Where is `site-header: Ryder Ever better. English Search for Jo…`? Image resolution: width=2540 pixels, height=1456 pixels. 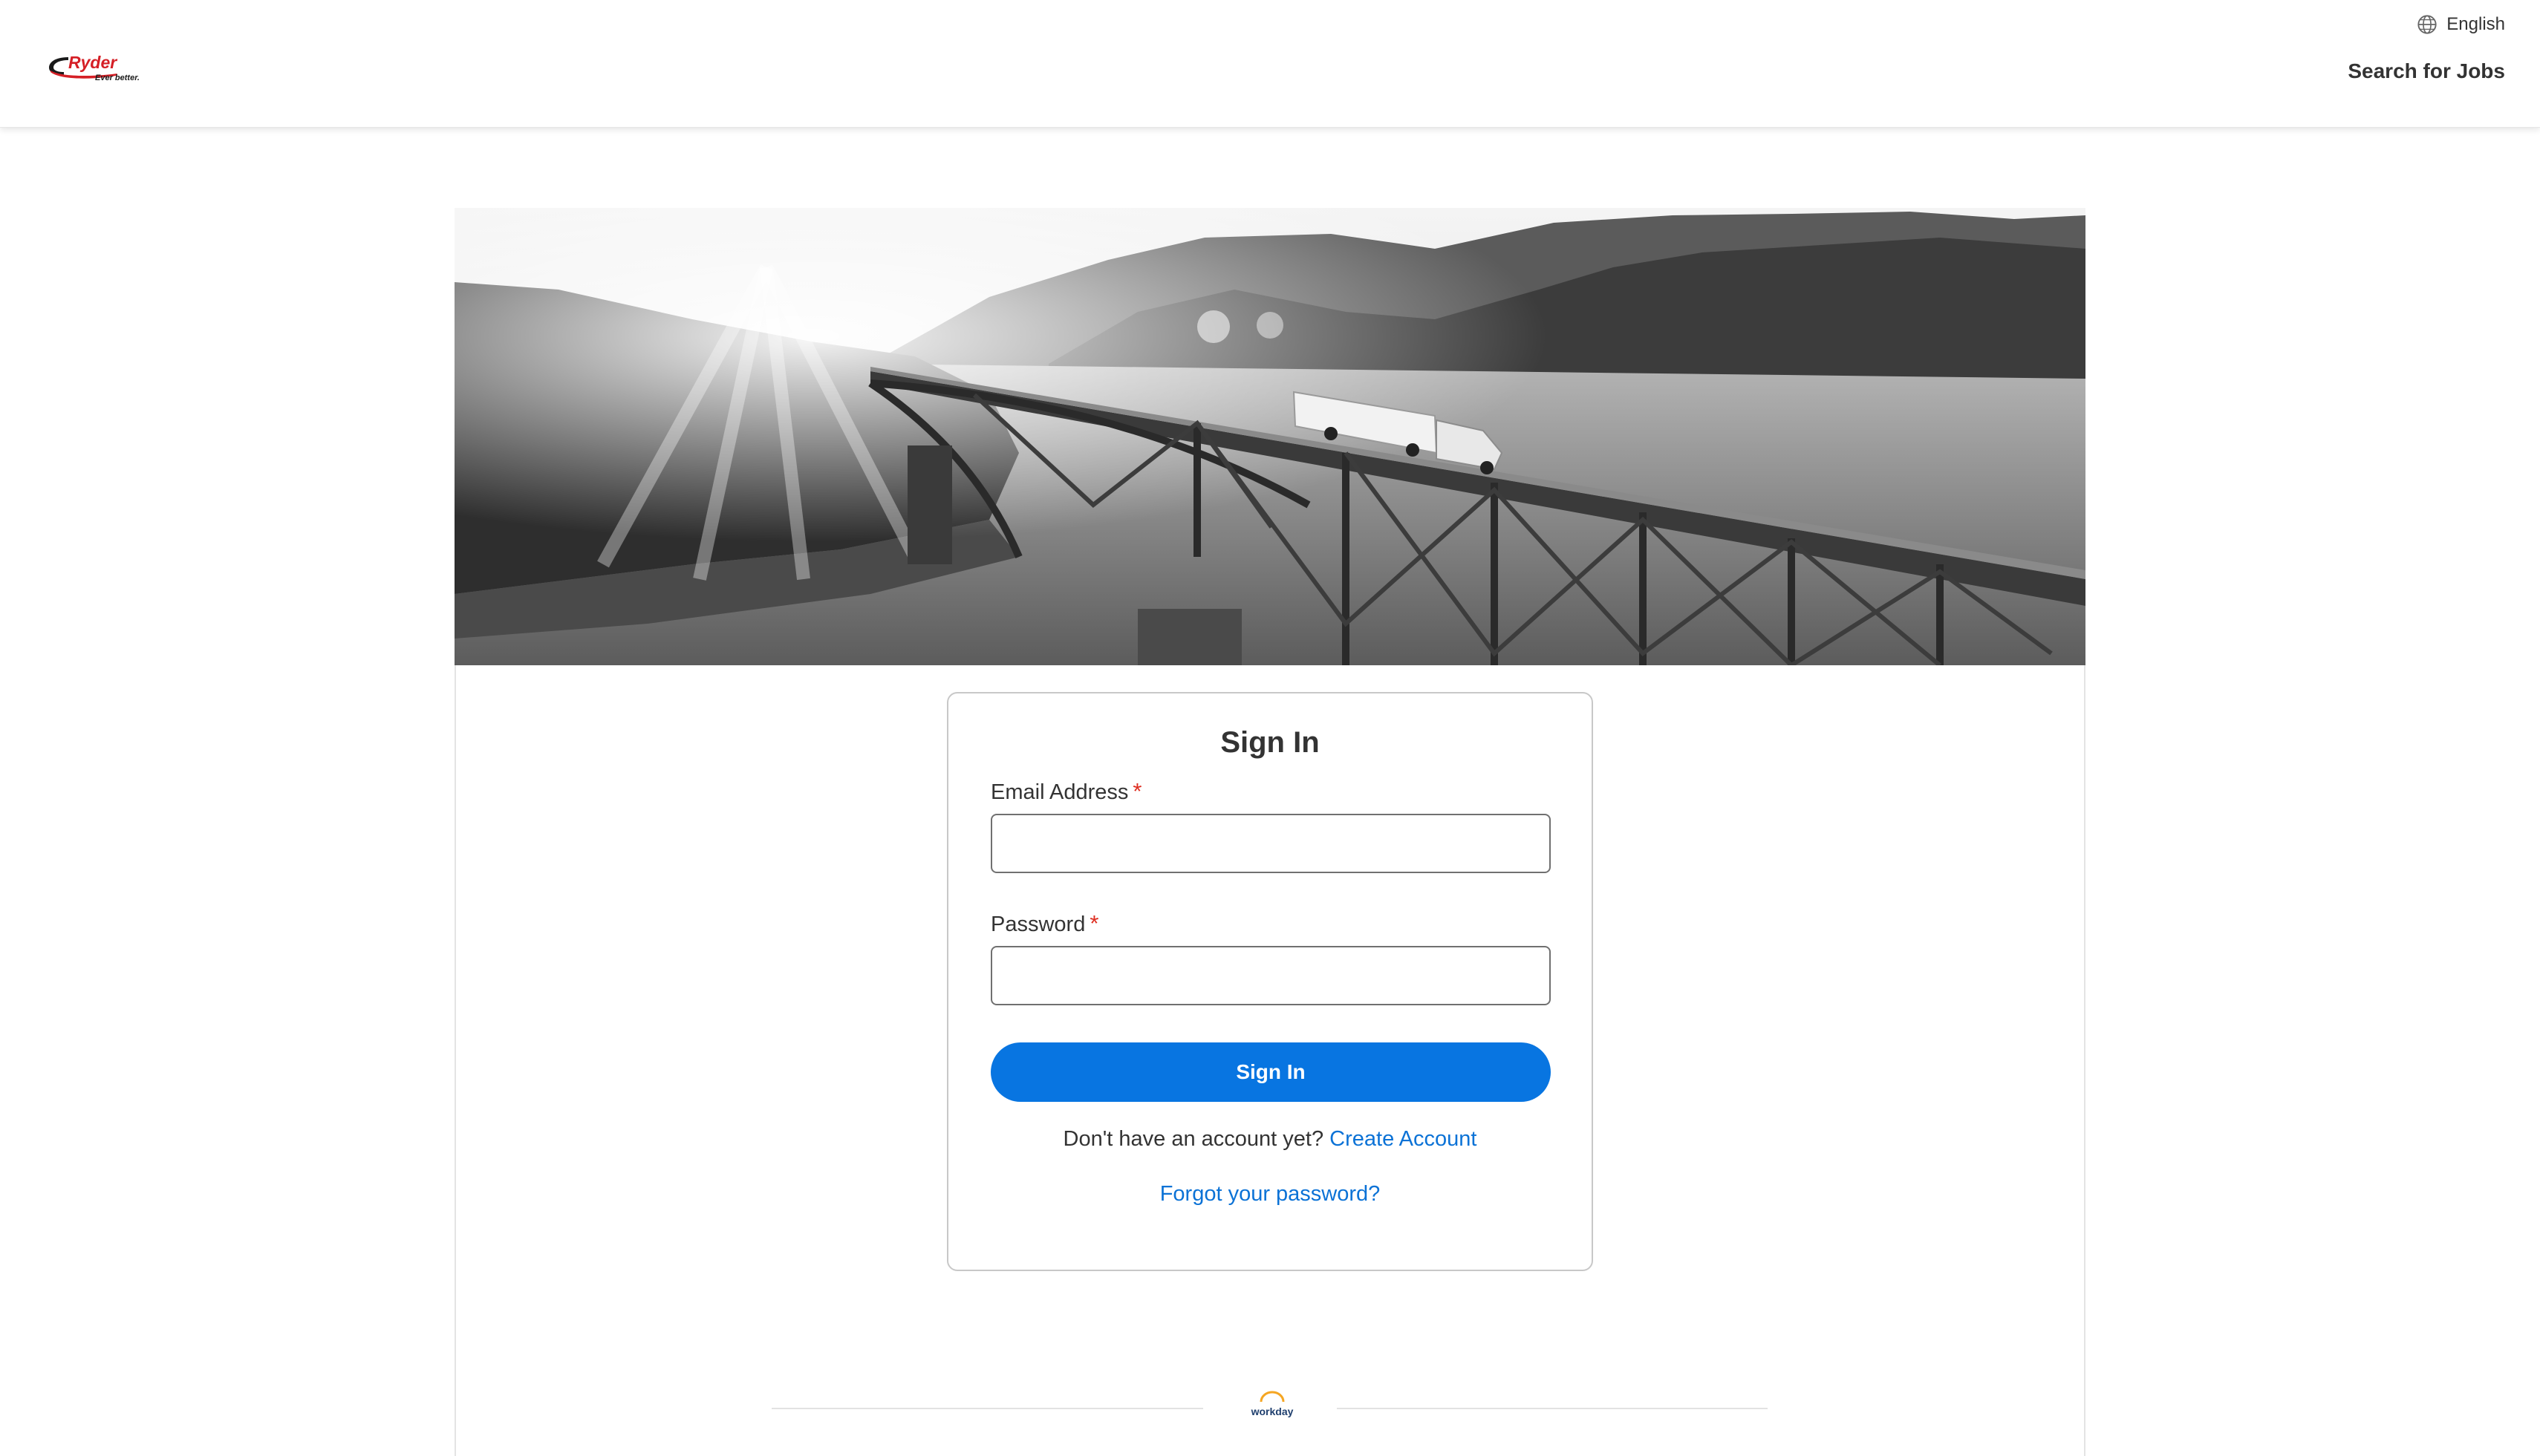
site-header: Ryder Ever better. English Search for Jo… is located at coordinates (1270, 64).